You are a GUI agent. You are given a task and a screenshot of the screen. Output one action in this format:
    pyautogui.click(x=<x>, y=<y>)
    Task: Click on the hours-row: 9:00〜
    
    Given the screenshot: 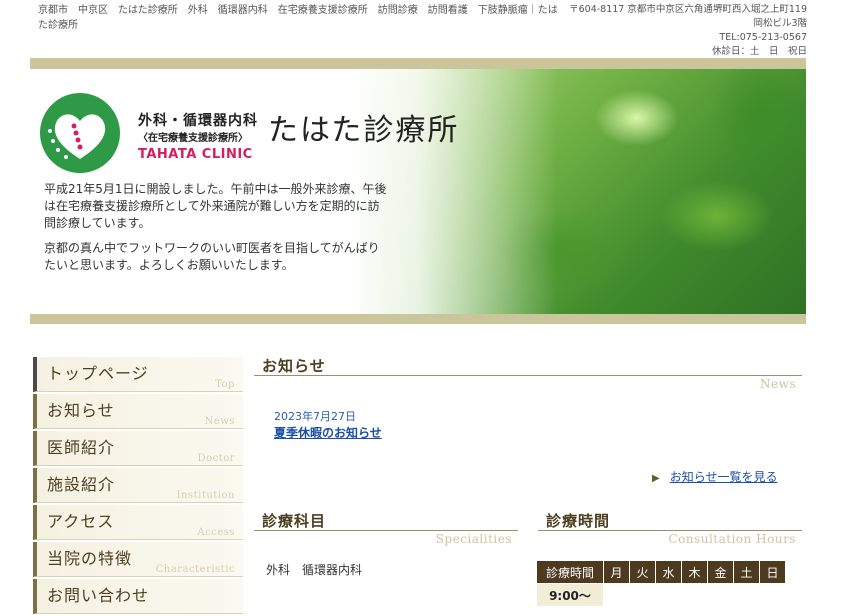 What is the action you would take?
    pyautogui.click(x=661, y=595)
    